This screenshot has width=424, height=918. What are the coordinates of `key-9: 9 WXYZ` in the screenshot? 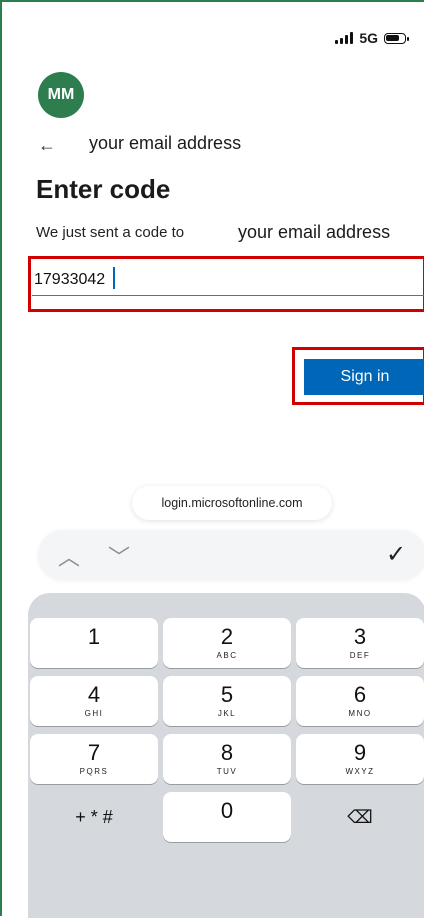 It's located at (360, 759).